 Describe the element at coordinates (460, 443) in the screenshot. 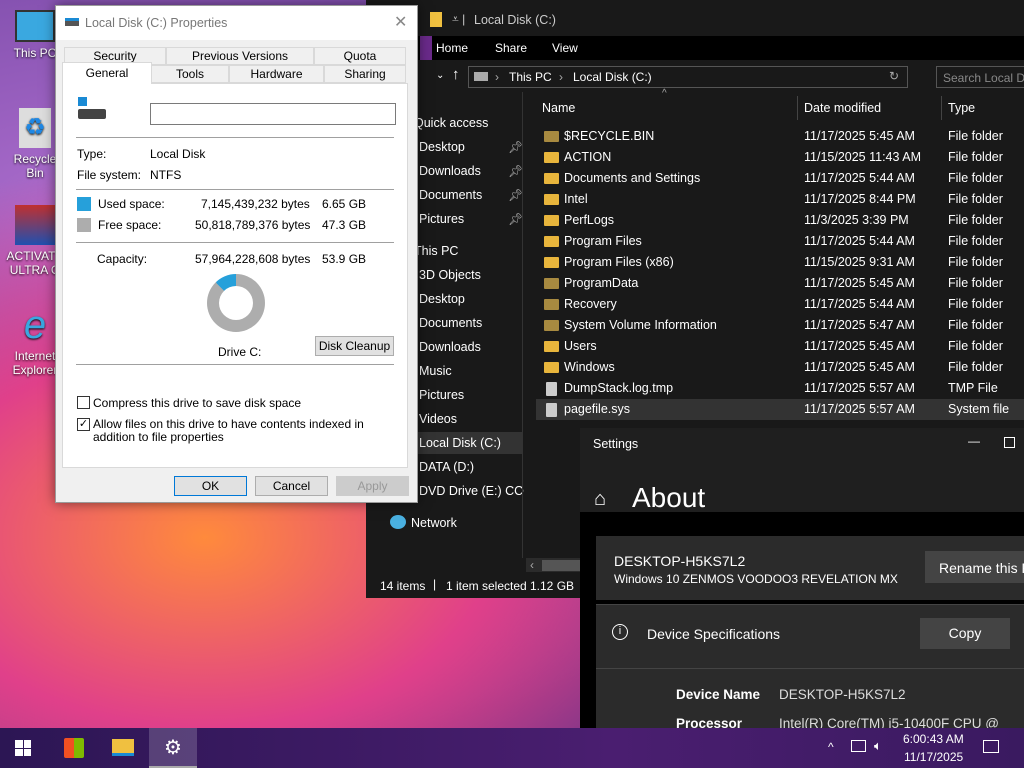

I see `nav-local-disk-c: Local Disk (C:)` at that location.